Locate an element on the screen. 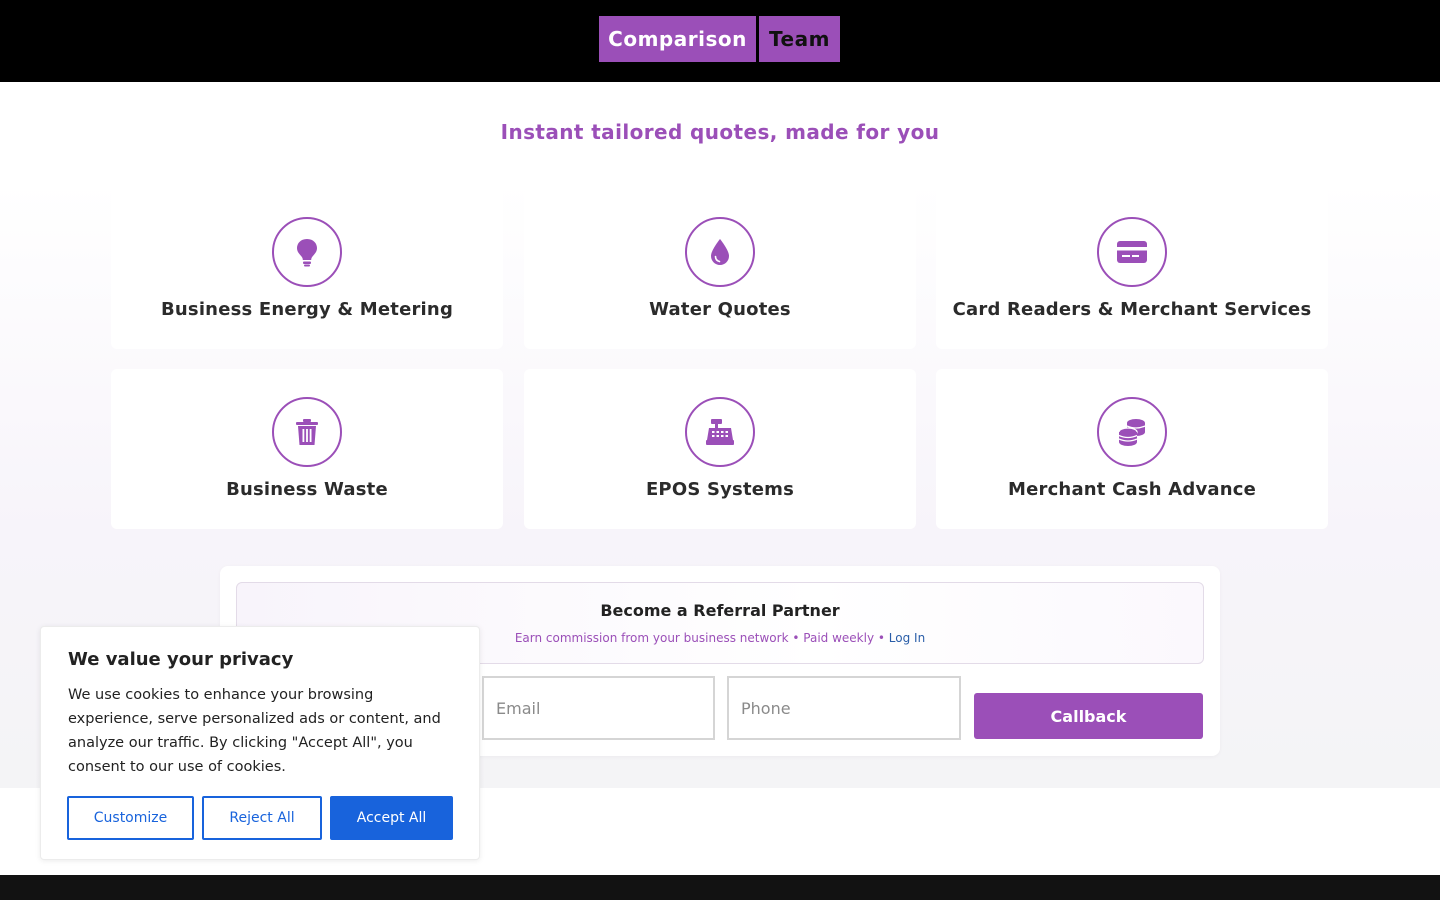 This screenshot has height=900, width=1440. lightbulb-icon is located at coordinates (307, 252).